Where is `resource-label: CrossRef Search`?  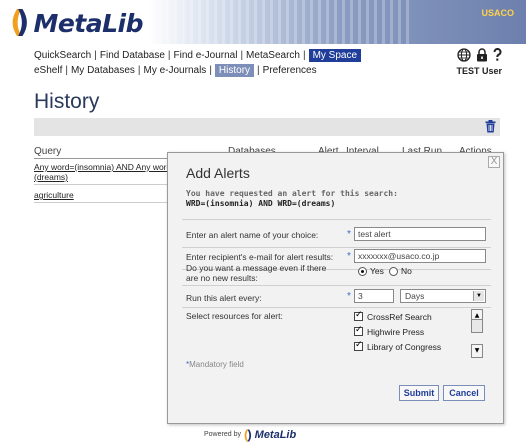
resource-label: CrossRef Search is located at coordinates (399, 316).